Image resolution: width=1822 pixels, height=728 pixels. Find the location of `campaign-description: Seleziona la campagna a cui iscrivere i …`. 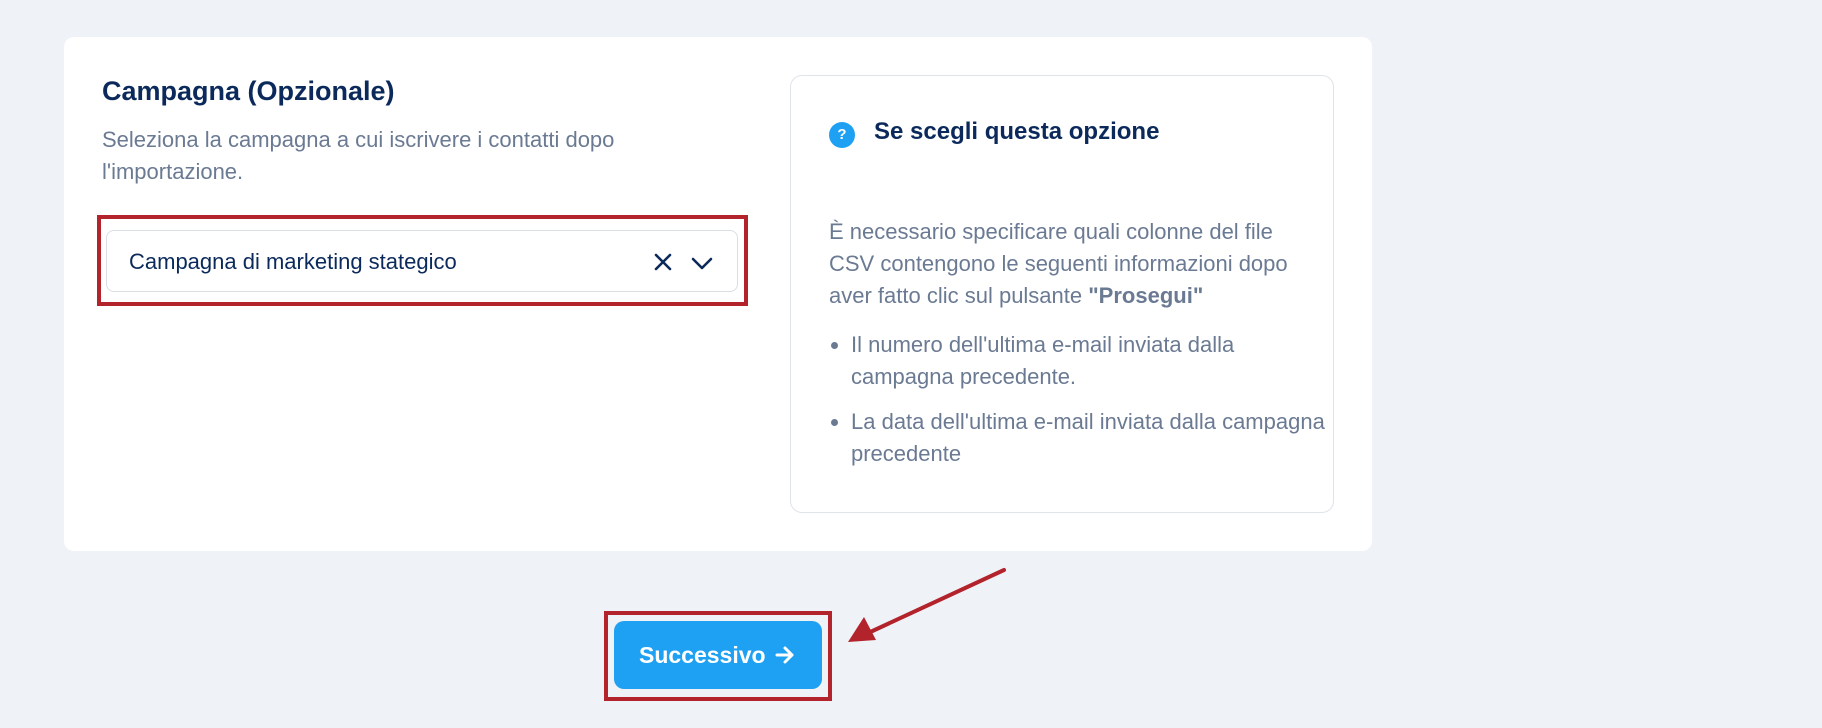

campaign-description: Seleziona la campagna a cui iscrivere i … is located at coordinates (358, 155).